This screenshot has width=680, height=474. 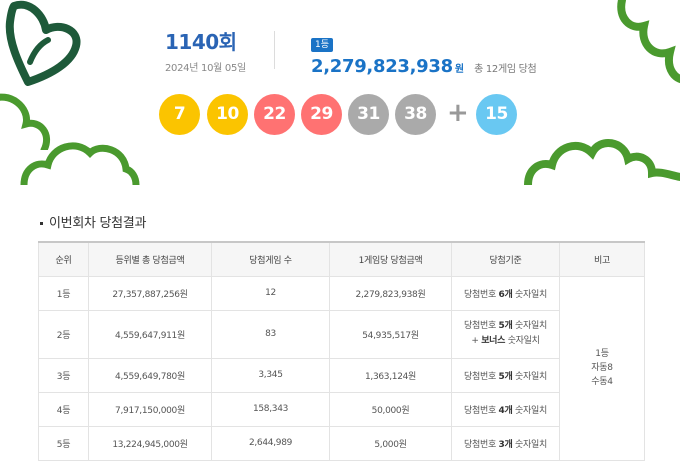 I want to click on total-cell: 4,559,649,780원, so click(x=150, y=375).